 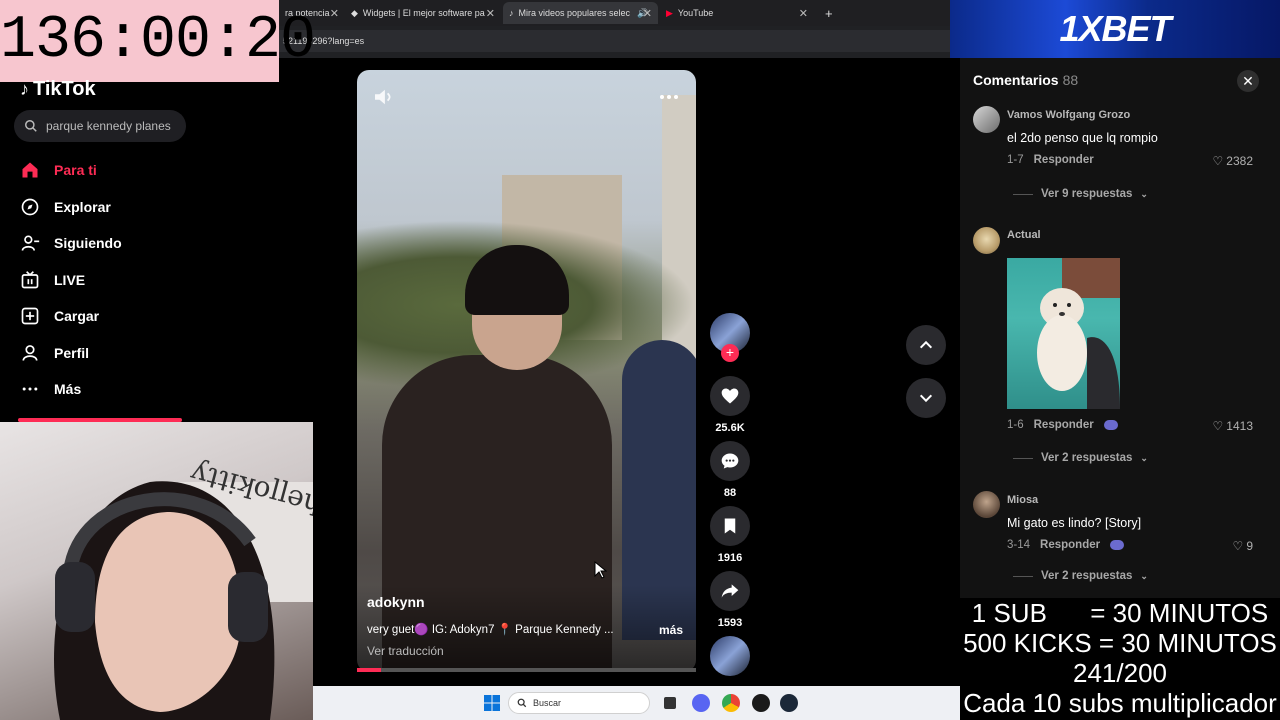 I want to click on search-input: parque kennedy planes, so click(x=100, y=126).